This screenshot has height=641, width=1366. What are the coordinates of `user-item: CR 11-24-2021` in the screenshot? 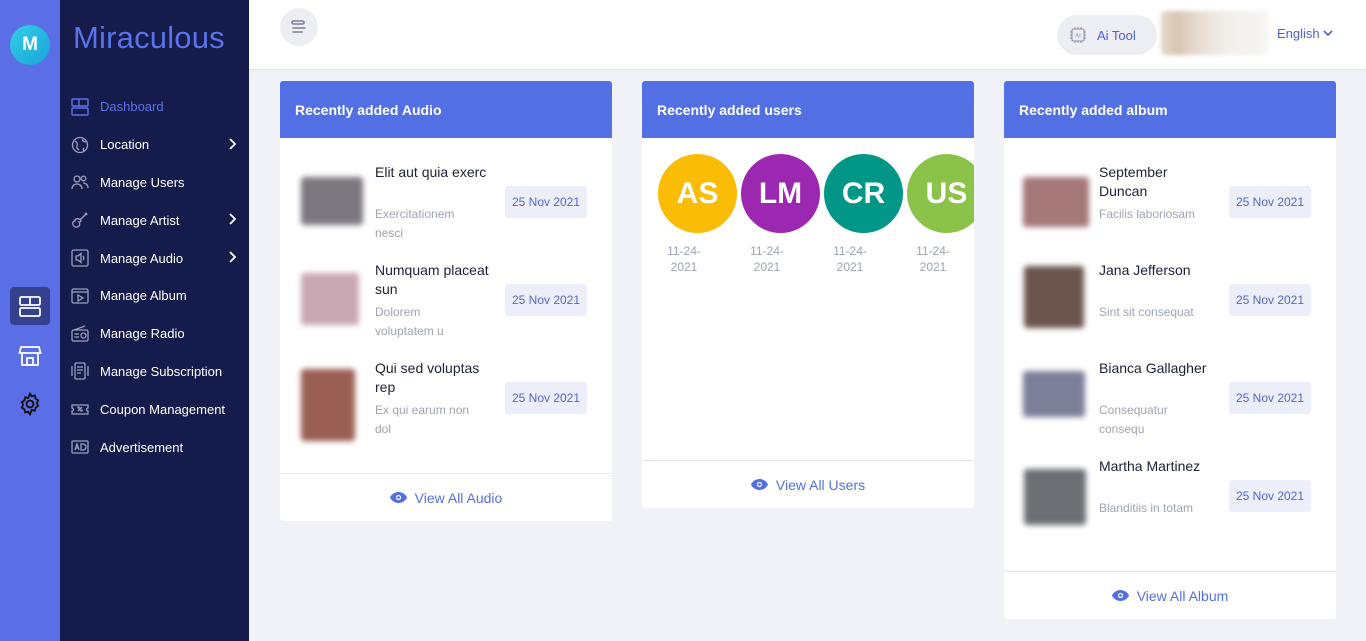 It's located at (863, 214).